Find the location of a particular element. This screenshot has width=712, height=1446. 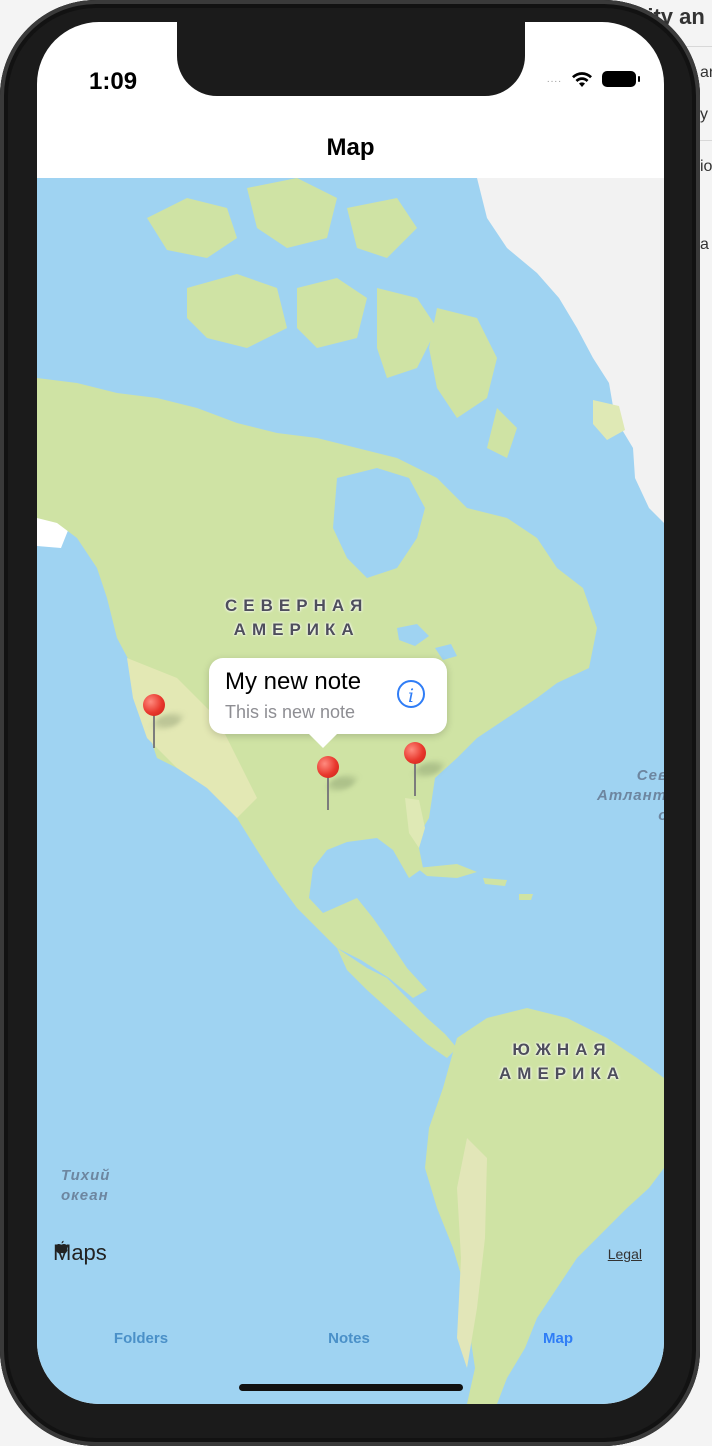

background-fragment: y is located at coordinates (704, 114).